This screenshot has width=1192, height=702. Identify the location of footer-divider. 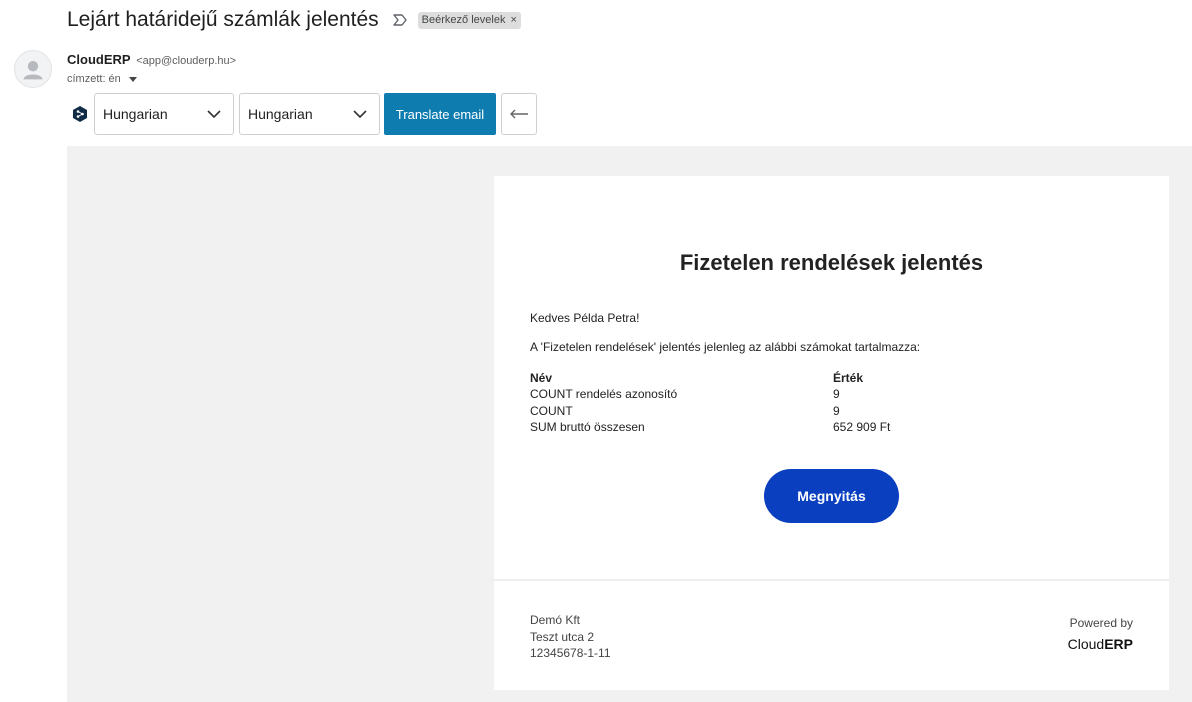
(831, 580).